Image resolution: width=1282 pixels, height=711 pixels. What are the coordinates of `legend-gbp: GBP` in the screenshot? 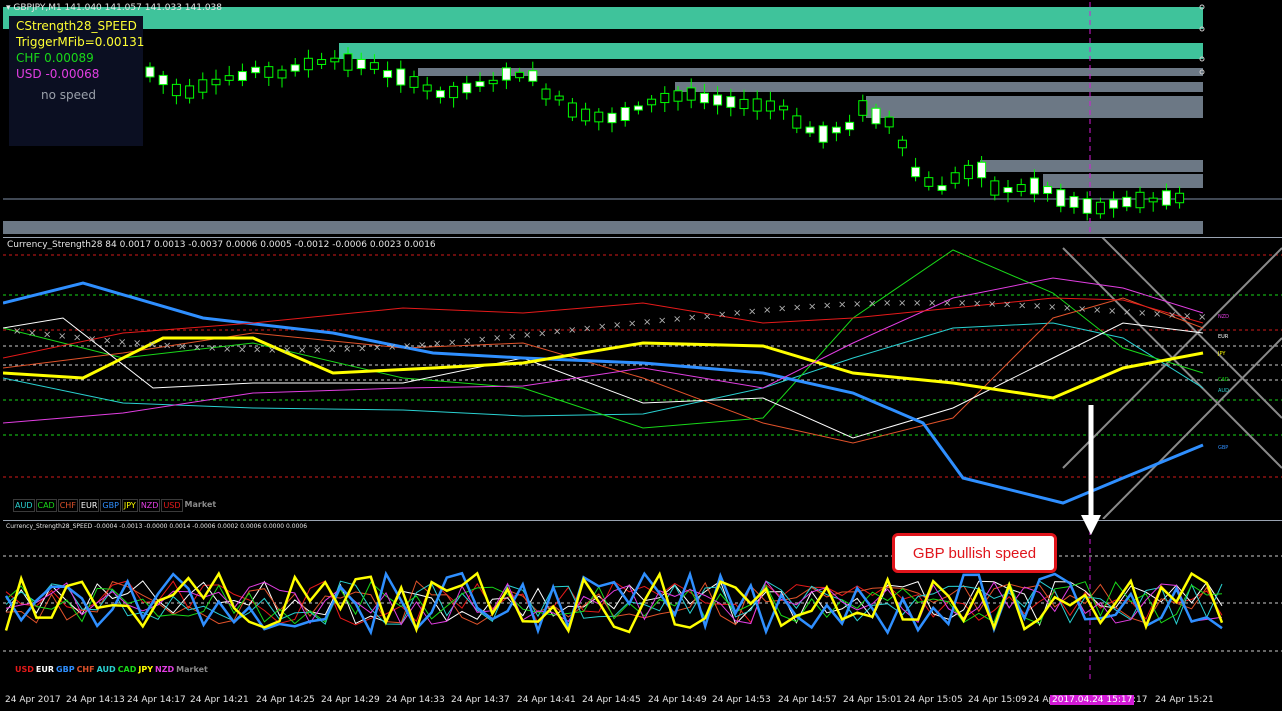 It's located at (110, 505).